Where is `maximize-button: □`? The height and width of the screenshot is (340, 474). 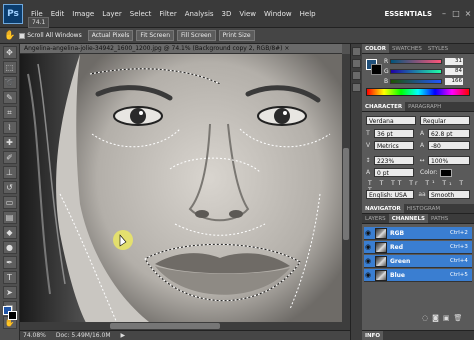
maximize-button: □ is located at coordinates (456, 13).